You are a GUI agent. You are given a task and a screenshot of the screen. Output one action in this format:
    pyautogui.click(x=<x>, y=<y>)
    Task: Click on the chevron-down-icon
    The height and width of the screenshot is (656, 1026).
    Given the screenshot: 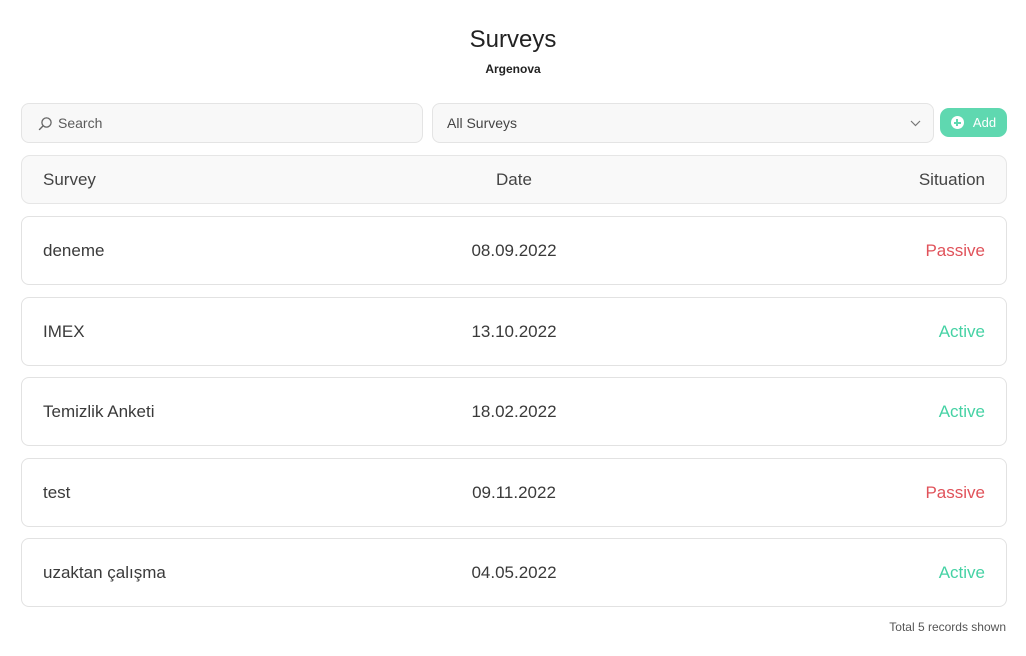 What is the action you would take?
    pyautogui.click(x=915, y=123)
    